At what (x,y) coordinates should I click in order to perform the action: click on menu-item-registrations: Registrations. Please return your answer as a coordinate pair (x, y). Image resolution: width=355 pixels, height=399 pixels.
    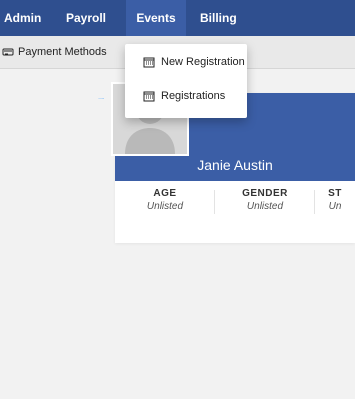
    Looking at the image, I should click on (186, 96).